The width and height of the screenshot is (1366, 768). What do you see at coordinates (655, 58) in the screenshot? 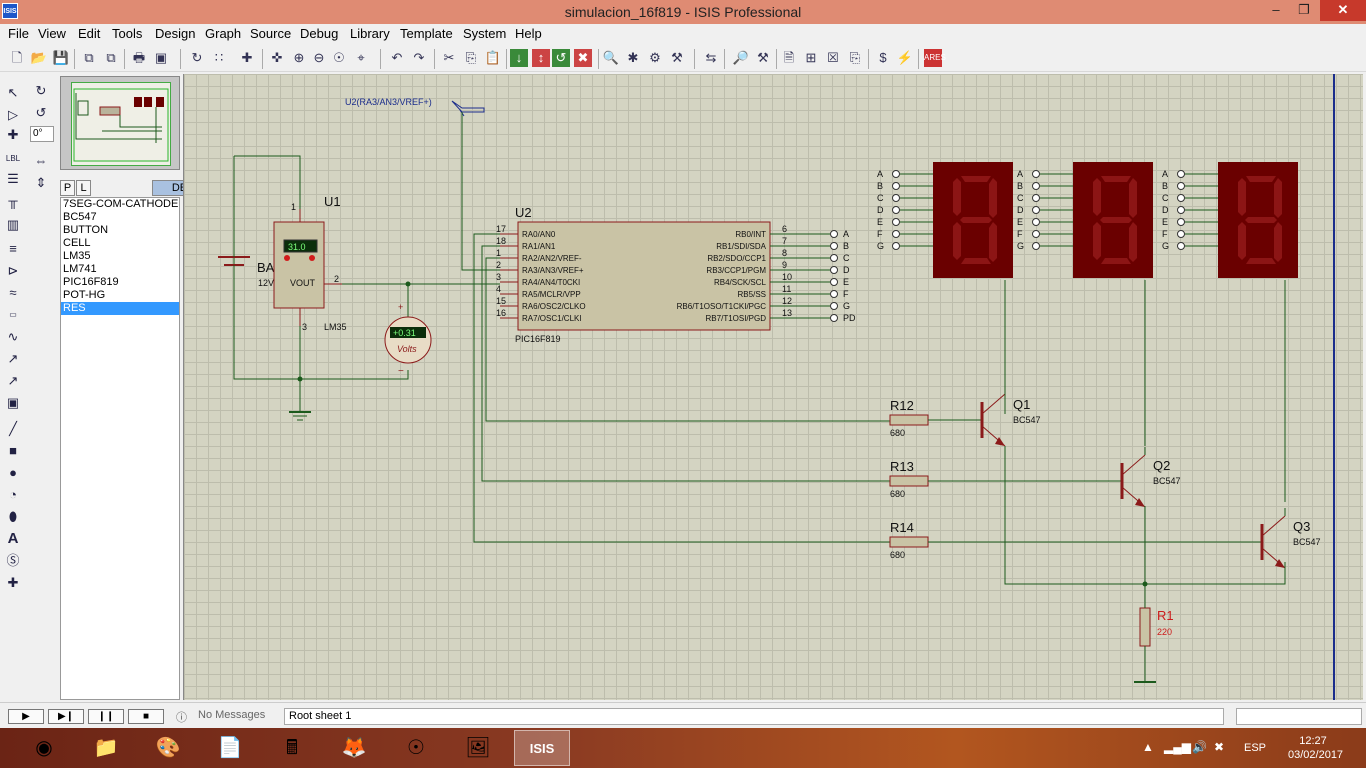
I see `packaging-icon: ⚙` at bounding box center [655, 58].